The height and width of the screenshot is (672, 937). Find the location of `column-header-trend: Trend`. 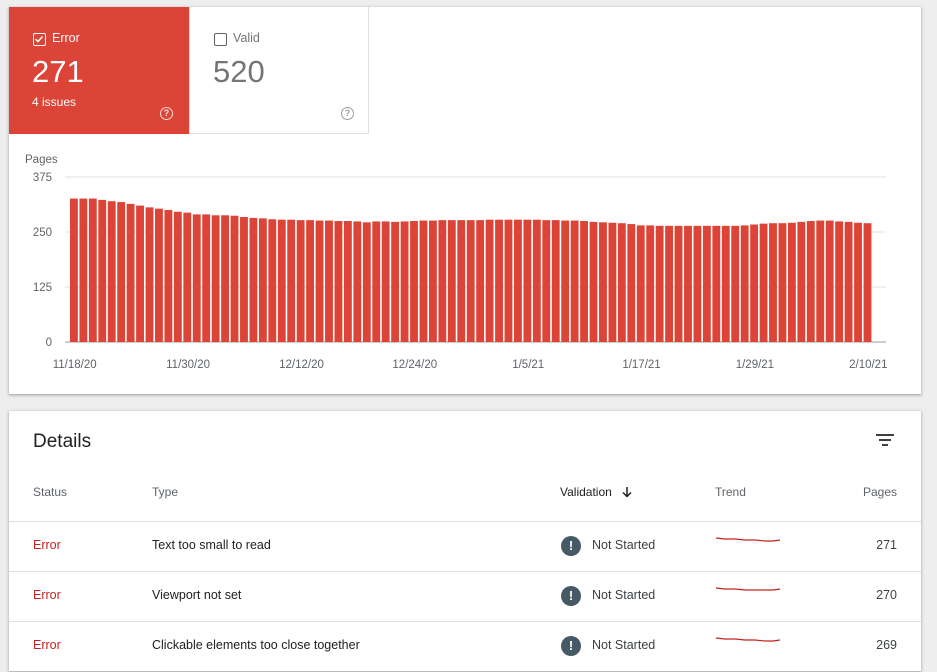

column-header-trend: Trend is located at coordinates (730, 492).